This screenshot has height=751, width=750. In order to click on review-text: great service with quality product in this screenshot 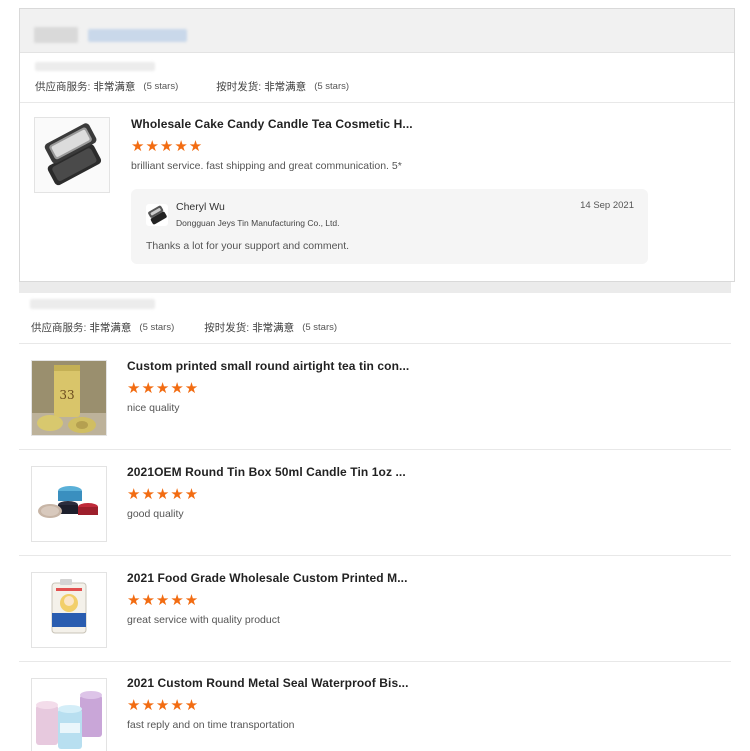, I will do `click(203, 620)`.